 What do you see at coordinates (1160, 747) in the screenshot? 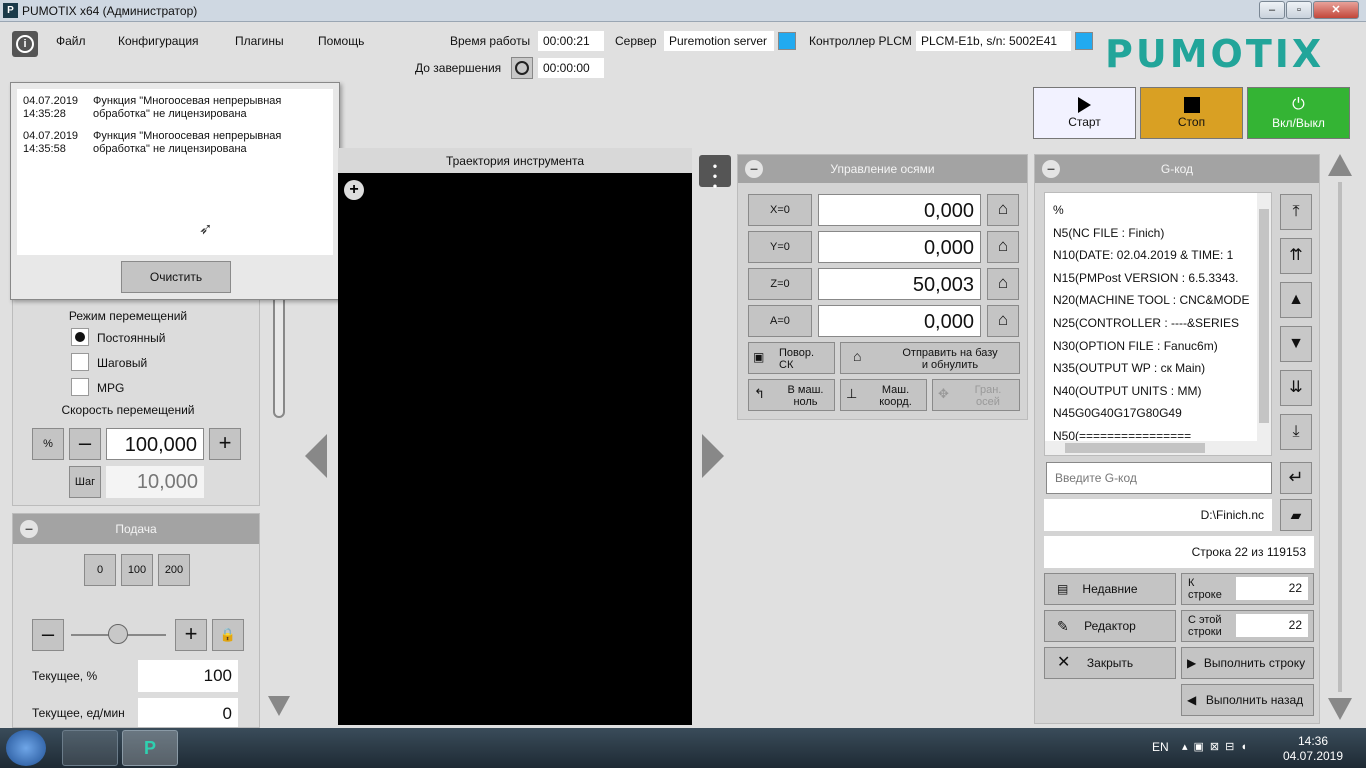
I see `language-indicator: EN` at bounding box center [1160, 747].